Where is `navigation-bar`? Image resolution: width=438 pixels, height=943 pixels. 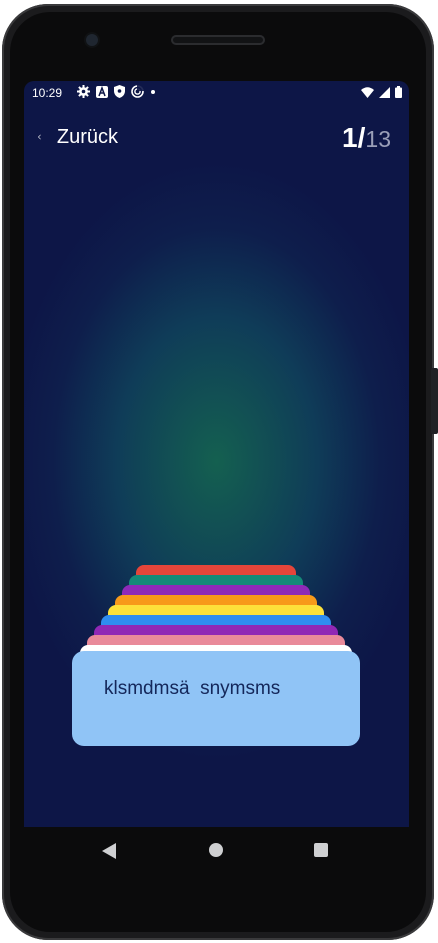
navigation-bar is located at coordinates (216, 851).